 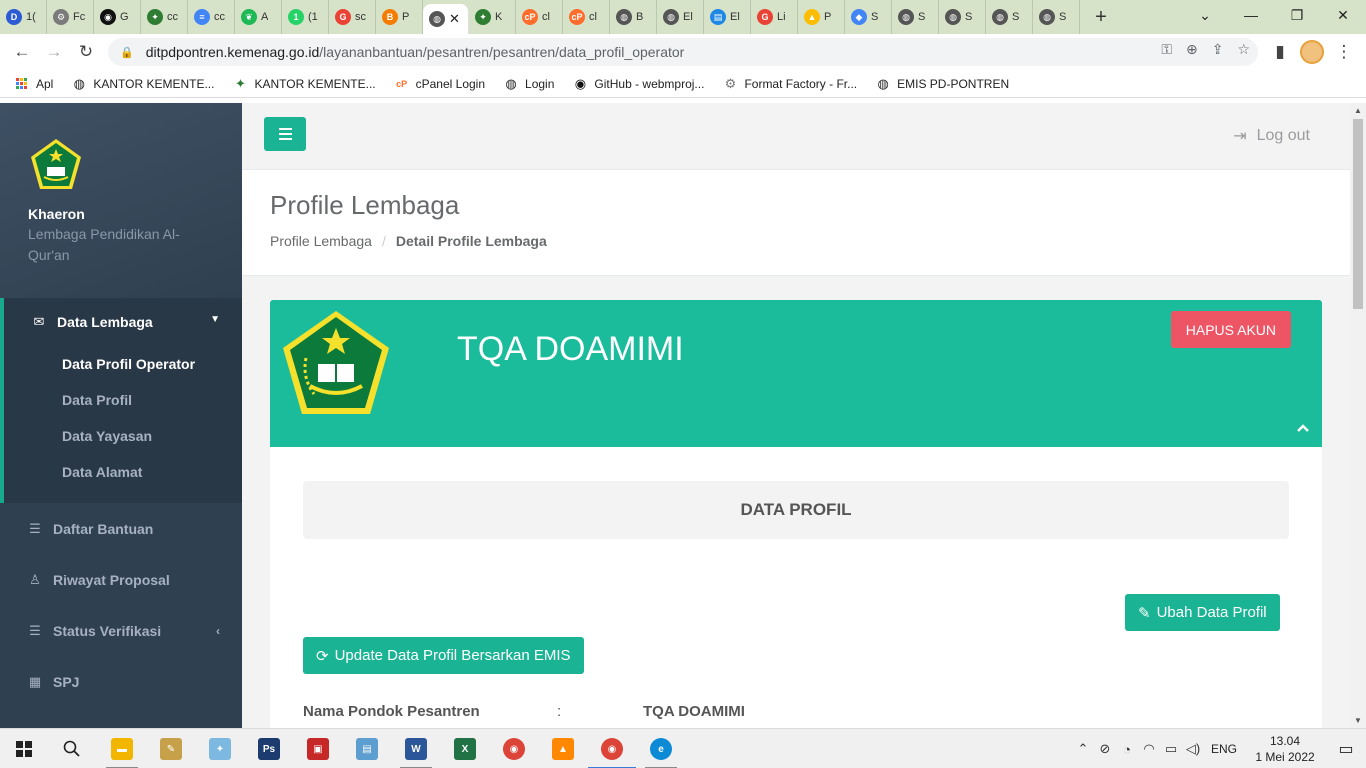 What do you see at coordinates (79, 17) in the screenshot?
I see `tab-title: Fc` at bounding box center [79, 17].